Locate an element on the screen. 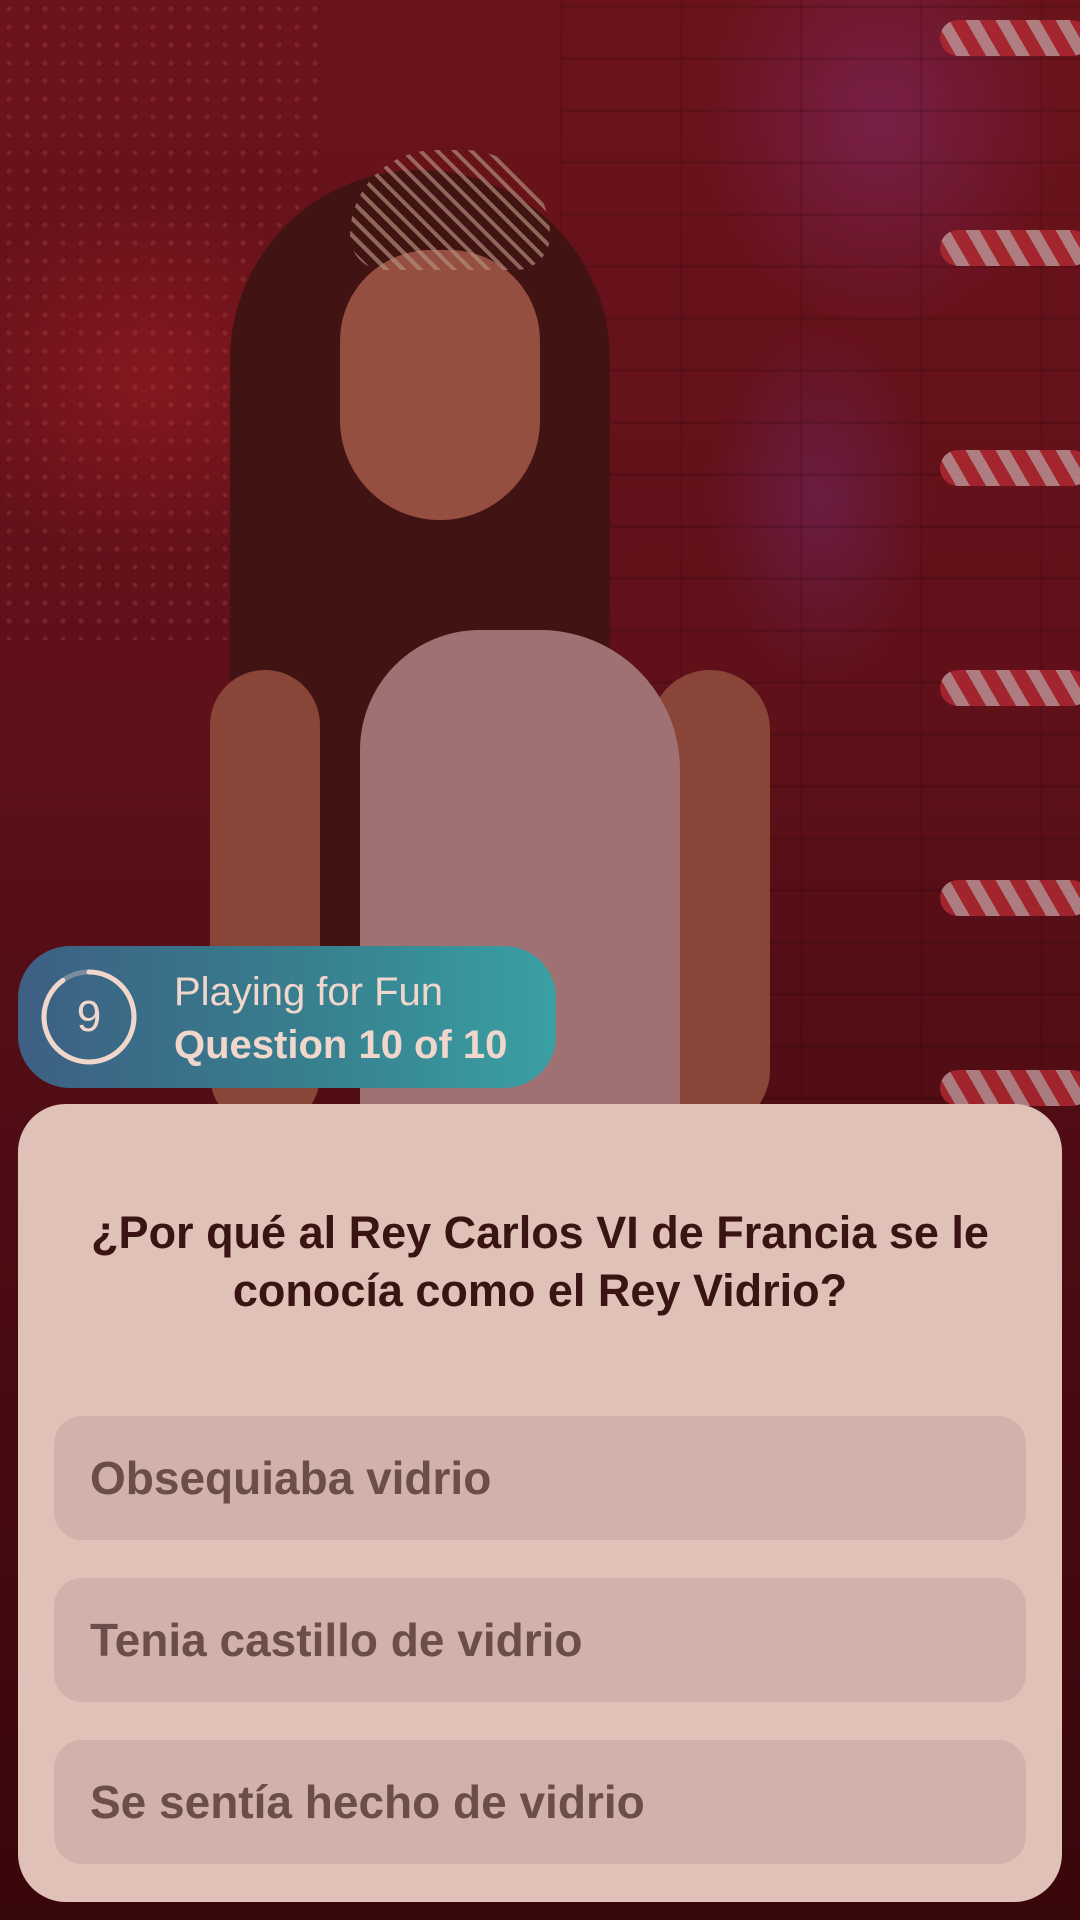 This screenshot has height=1920, width=1080. game-status-pill: 9 Playing for Fun Question 10 of 10 is located at coordinates (287, 1017).